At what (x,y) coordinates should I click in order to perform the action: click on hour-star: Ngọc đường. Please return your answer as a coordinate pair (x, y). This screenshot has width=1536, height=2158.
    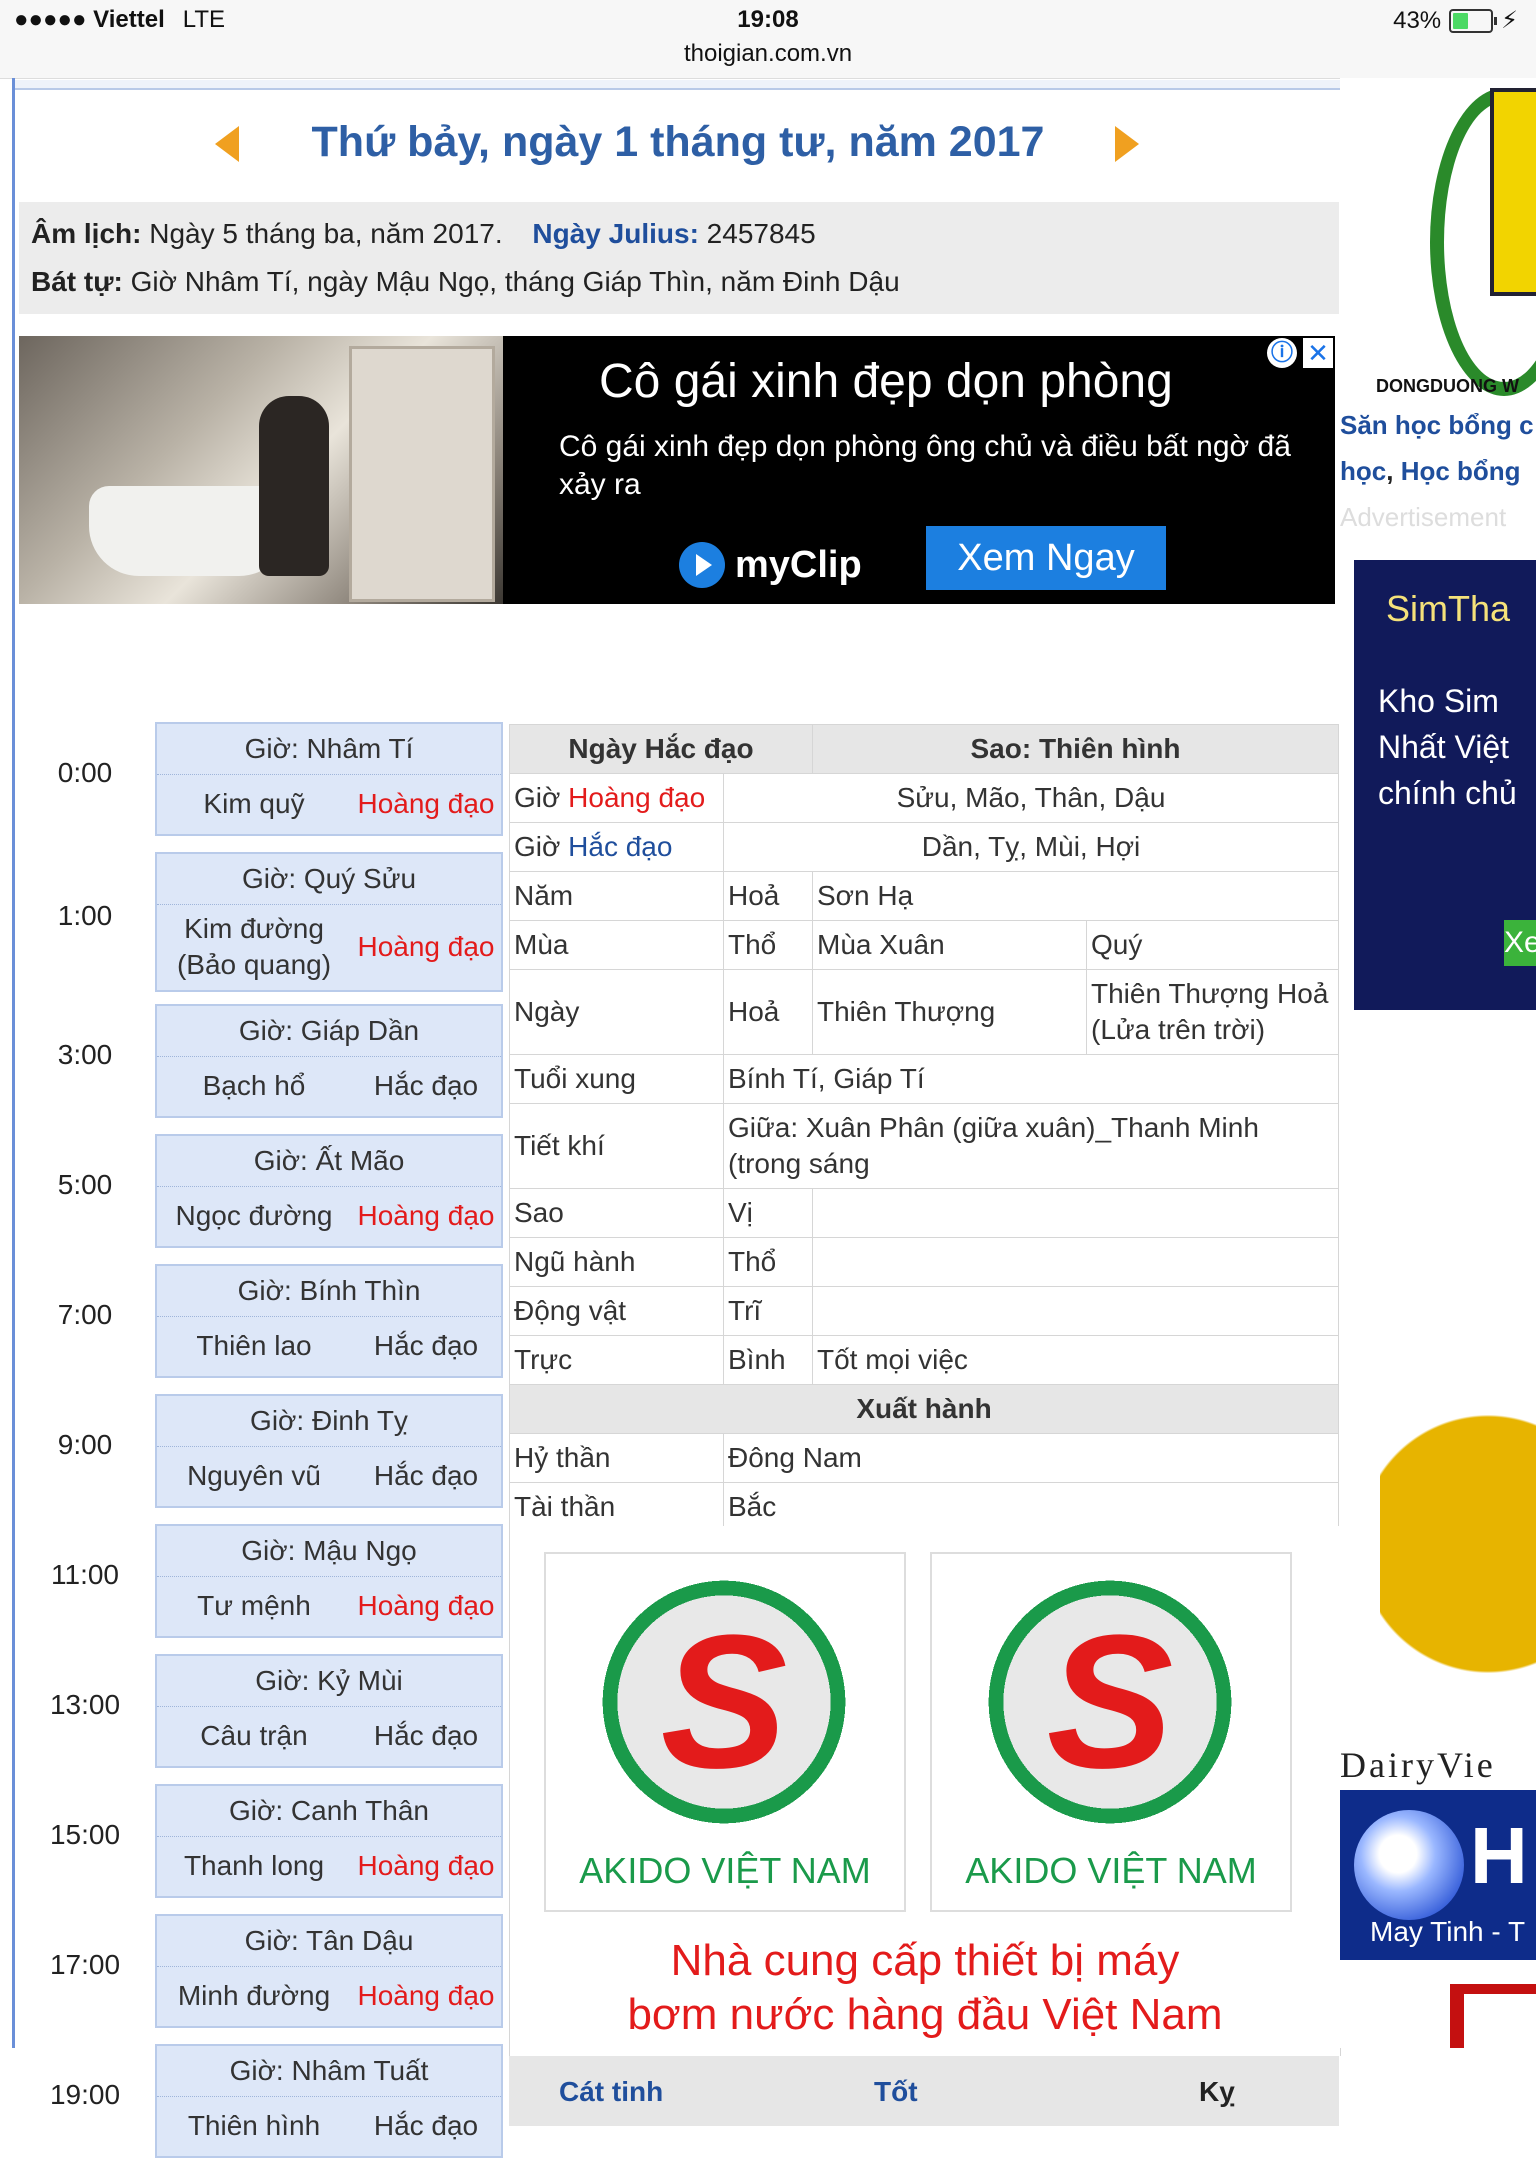
    Looking at the image, I should click on (254, 1215).